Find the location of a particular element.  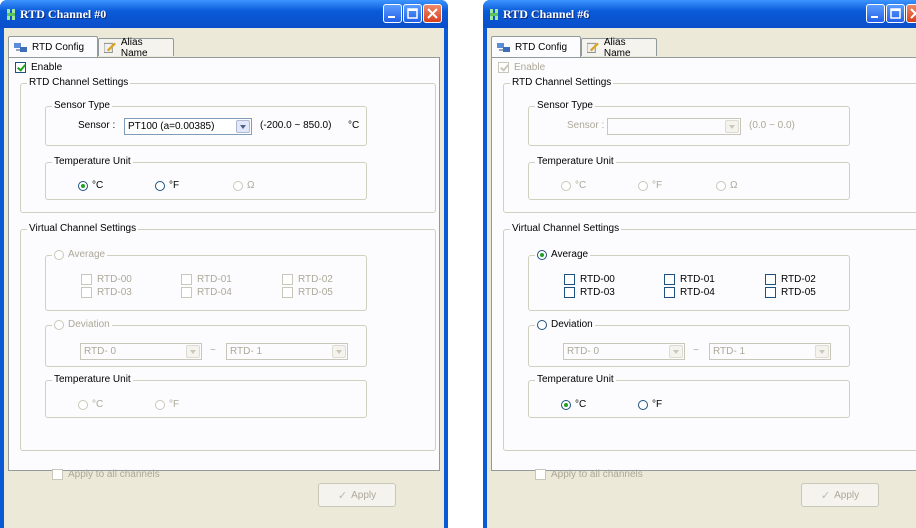

window-title: RTD Channel #0 is located at coordinates (63, 14).